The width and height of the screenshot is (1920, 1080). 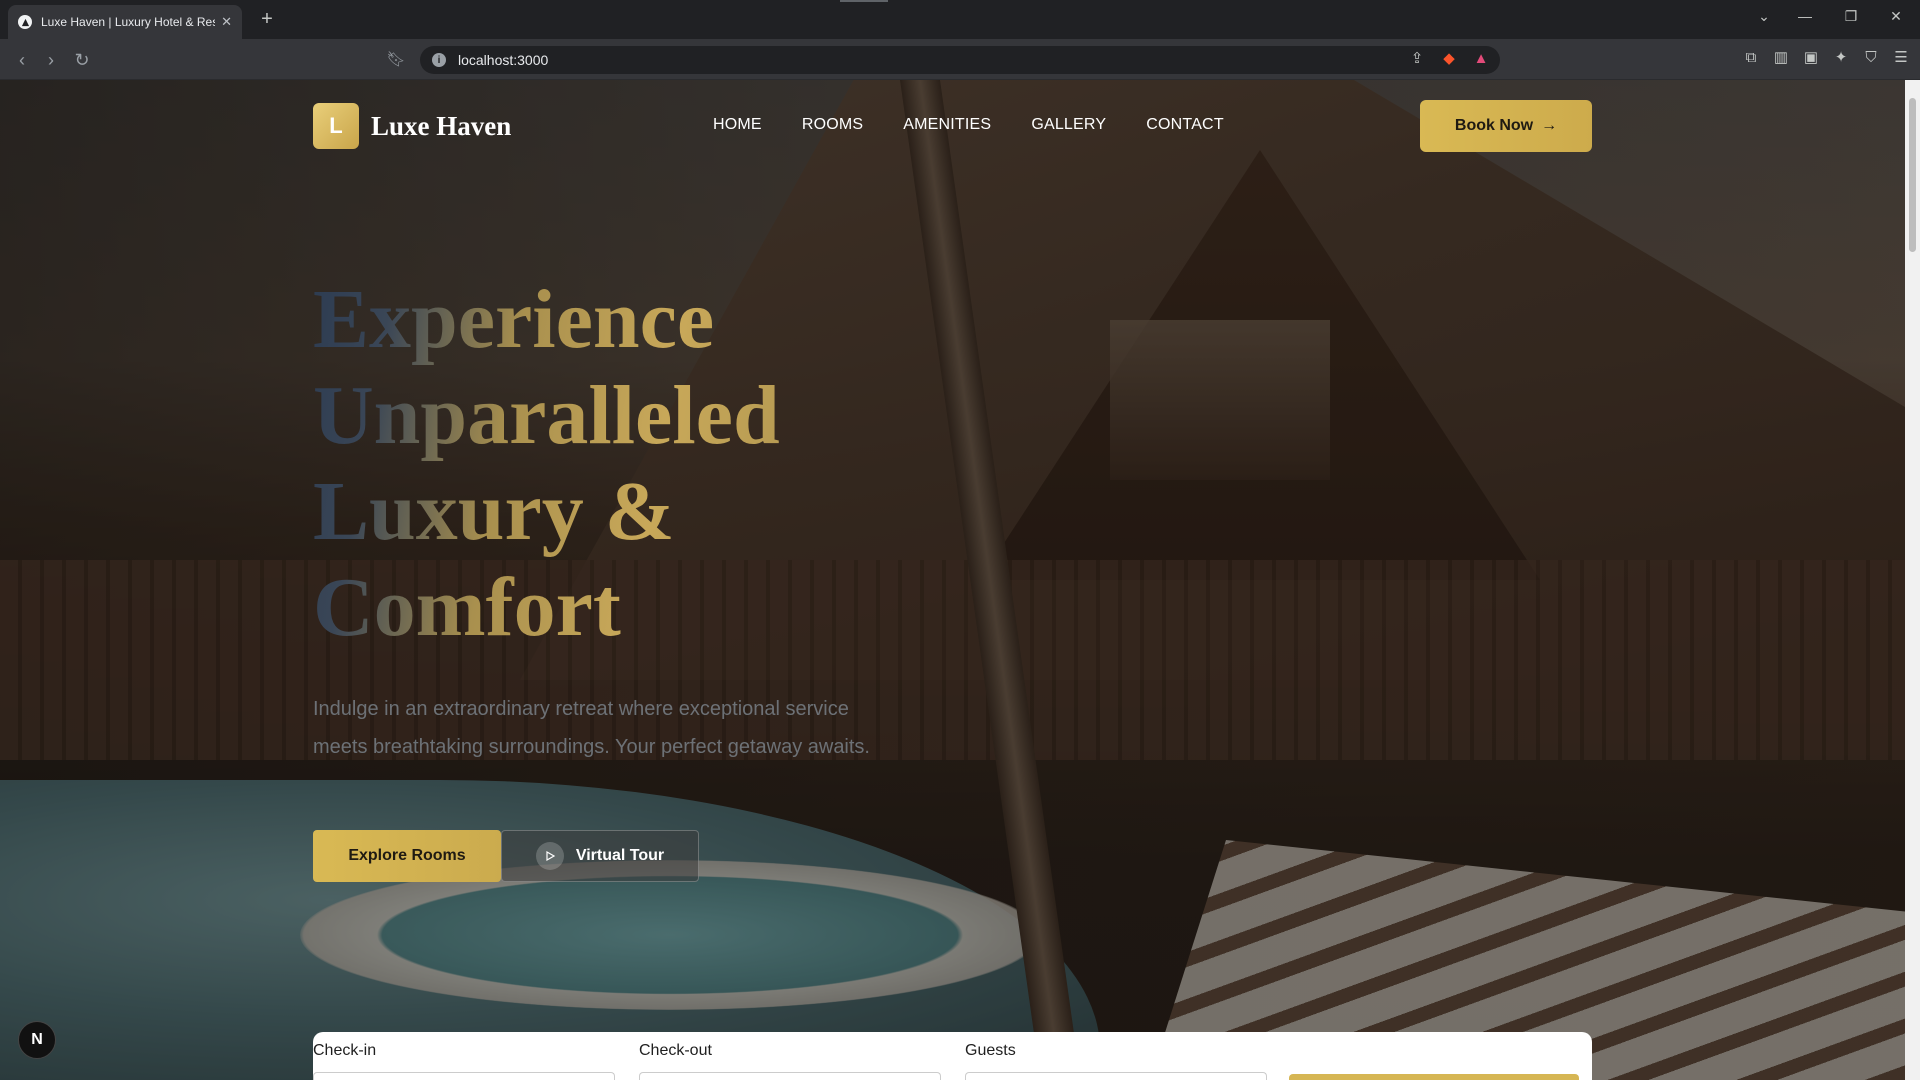 I want to click on main-nav: HOME ROOMS AMENITIES GALLERY CONTACT, so click(x=968, y=125).